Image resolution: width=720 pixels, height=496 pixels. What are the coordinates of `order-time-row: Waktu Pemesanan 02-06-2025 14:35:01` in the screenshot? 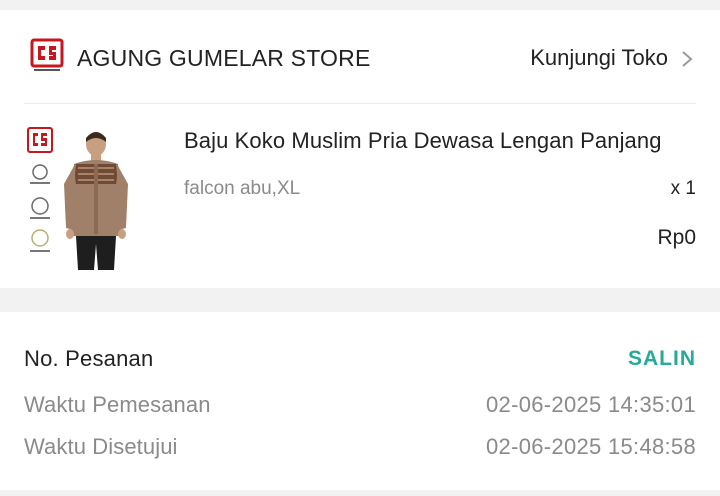 It's located at (360, 405).